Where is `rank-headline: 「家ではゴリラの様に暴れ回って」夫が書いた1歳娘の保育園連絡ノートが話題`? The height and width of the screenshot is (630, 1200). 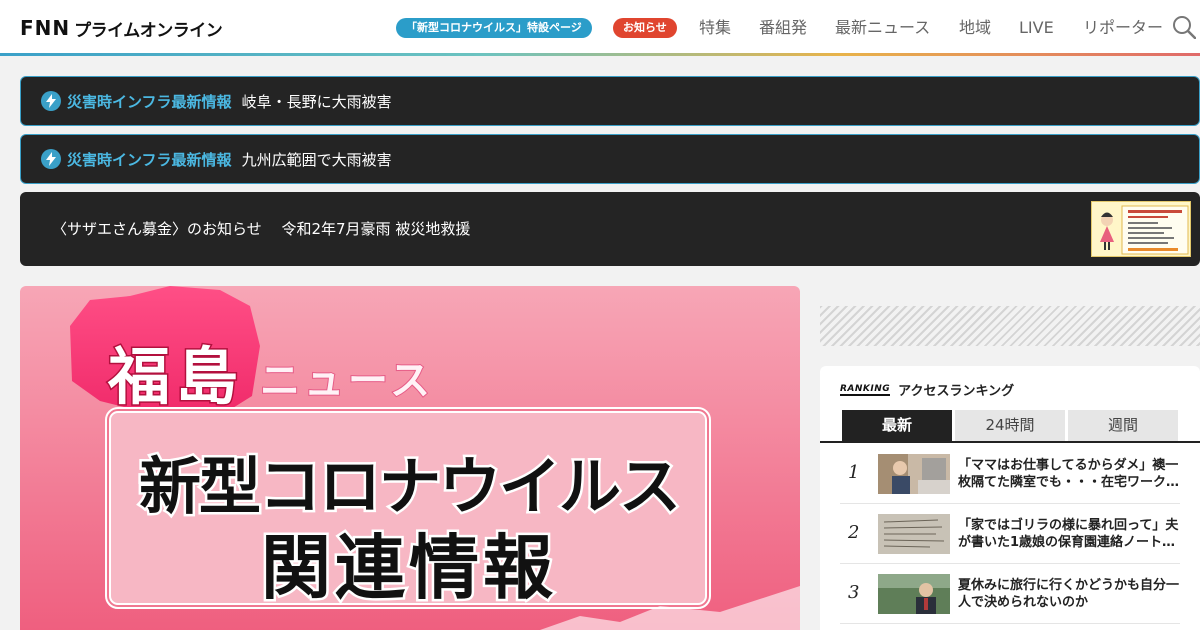
rank-headline: 「家ではゴリラの様に暴れ回って」夫が書いた1歳娘の保育園連絡ノートが話題 is located at coordinates (1068, 534).